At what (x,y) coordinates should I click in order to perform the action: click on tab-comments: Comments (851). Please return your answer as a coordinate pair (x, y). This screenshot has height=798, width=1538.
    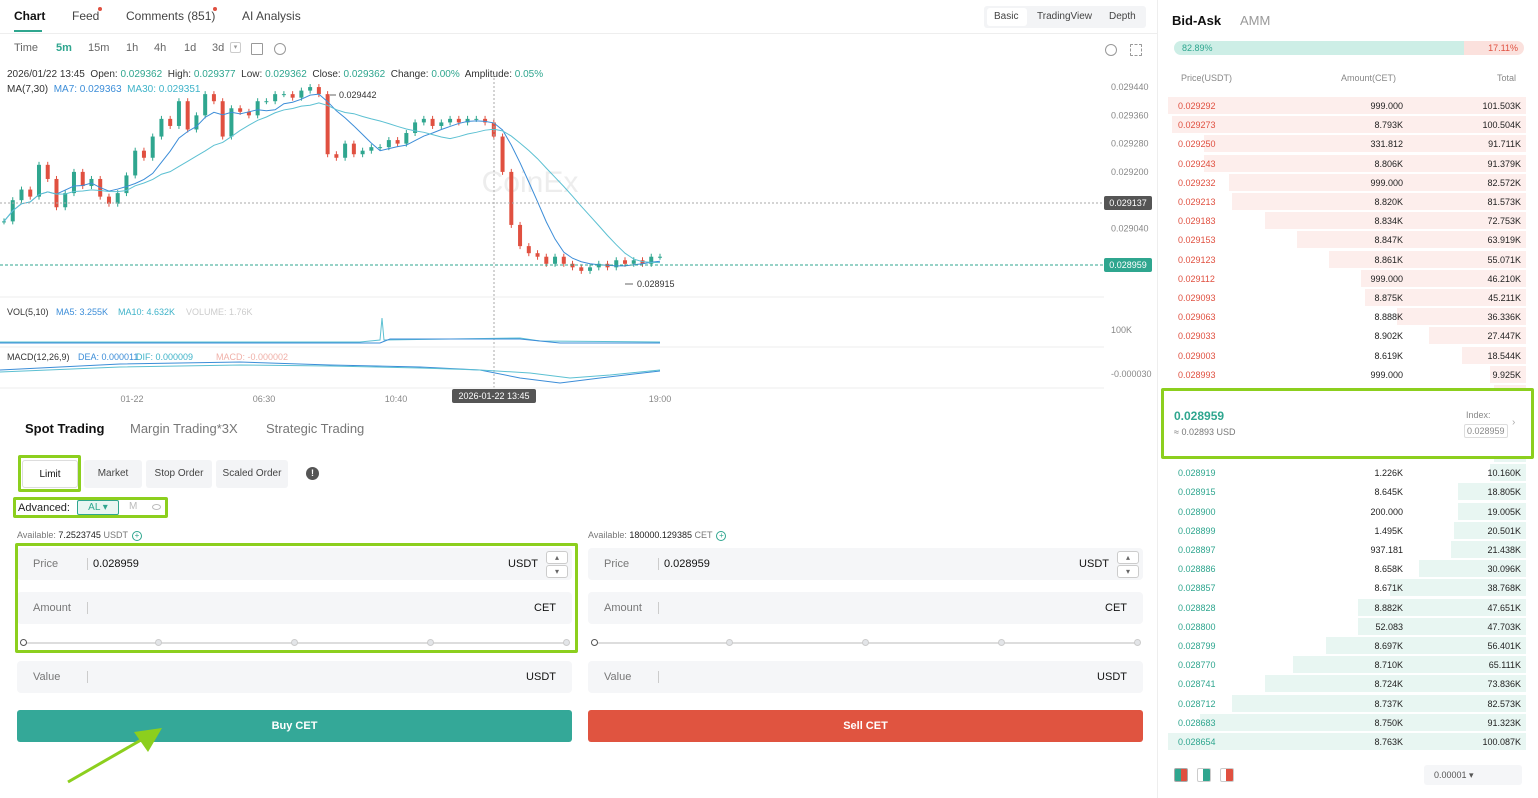
    Looking at the image, I should click on (170, 16).